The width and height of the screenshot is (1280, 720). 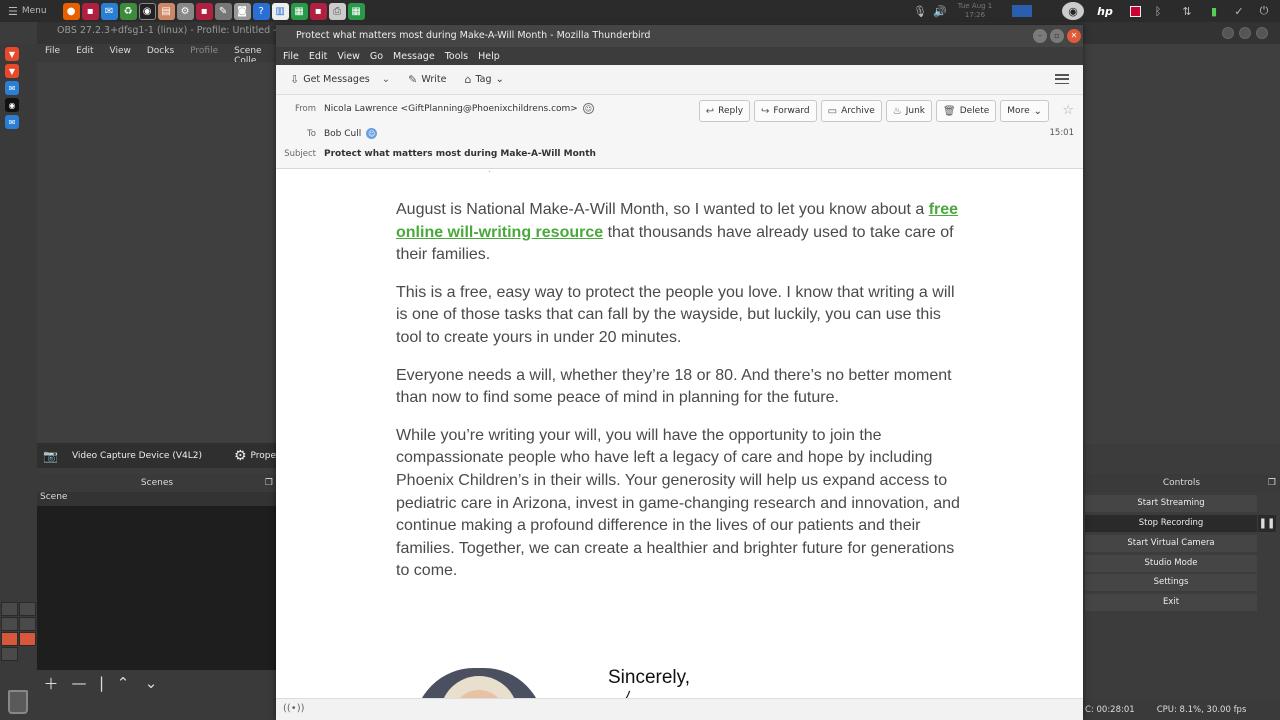 I want to click on star-icon: ☆, so click(x=1068, y=110).